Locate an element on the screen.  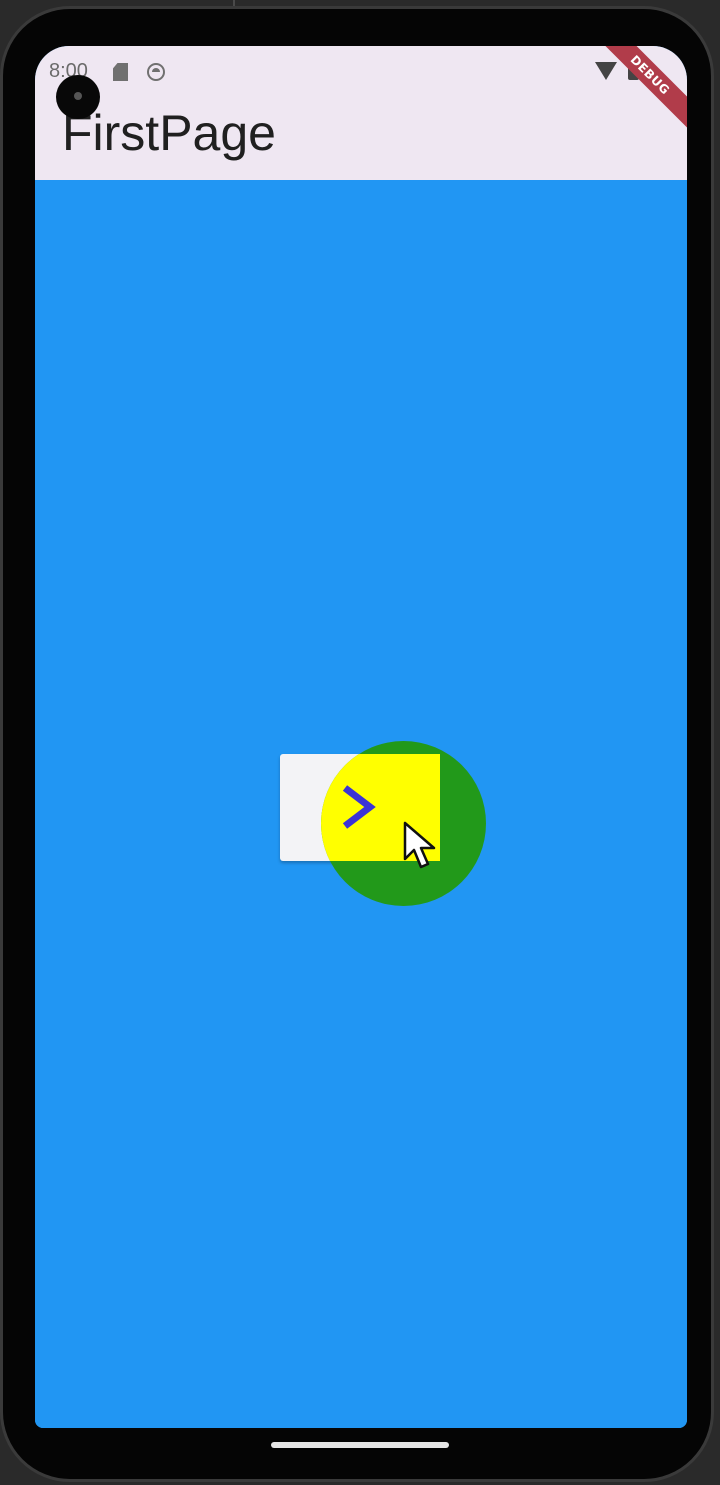
home-indicator is located at coordinates (360, 1445).